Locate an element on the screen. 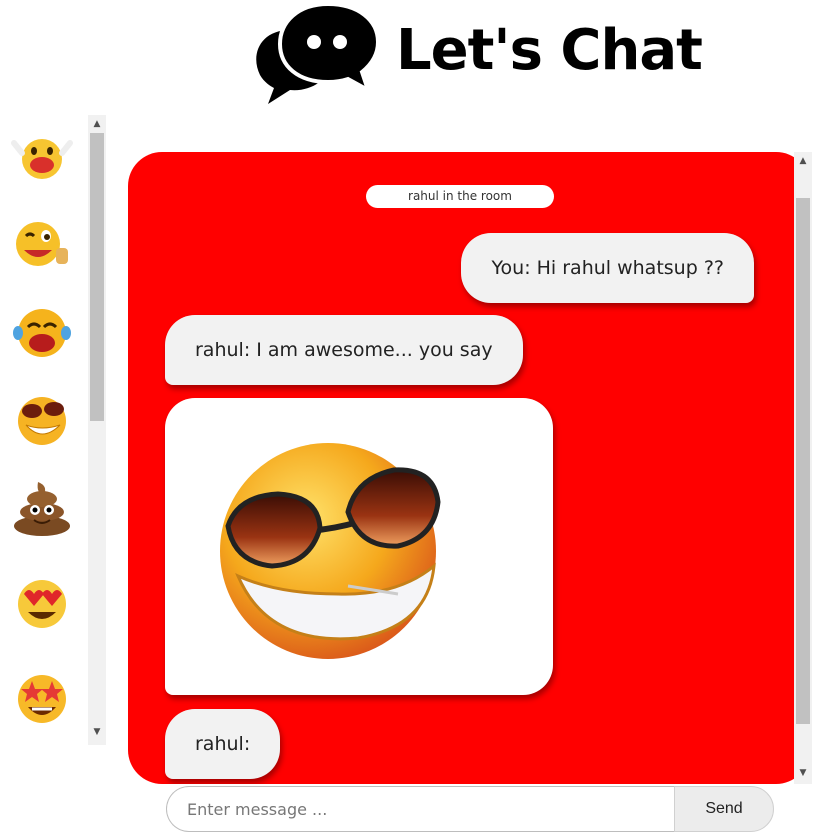 The width and height of the screenshot is (828, 836). emoji-panel-scrollbar: ▲ ▼ is located at coordinates (97, 430).